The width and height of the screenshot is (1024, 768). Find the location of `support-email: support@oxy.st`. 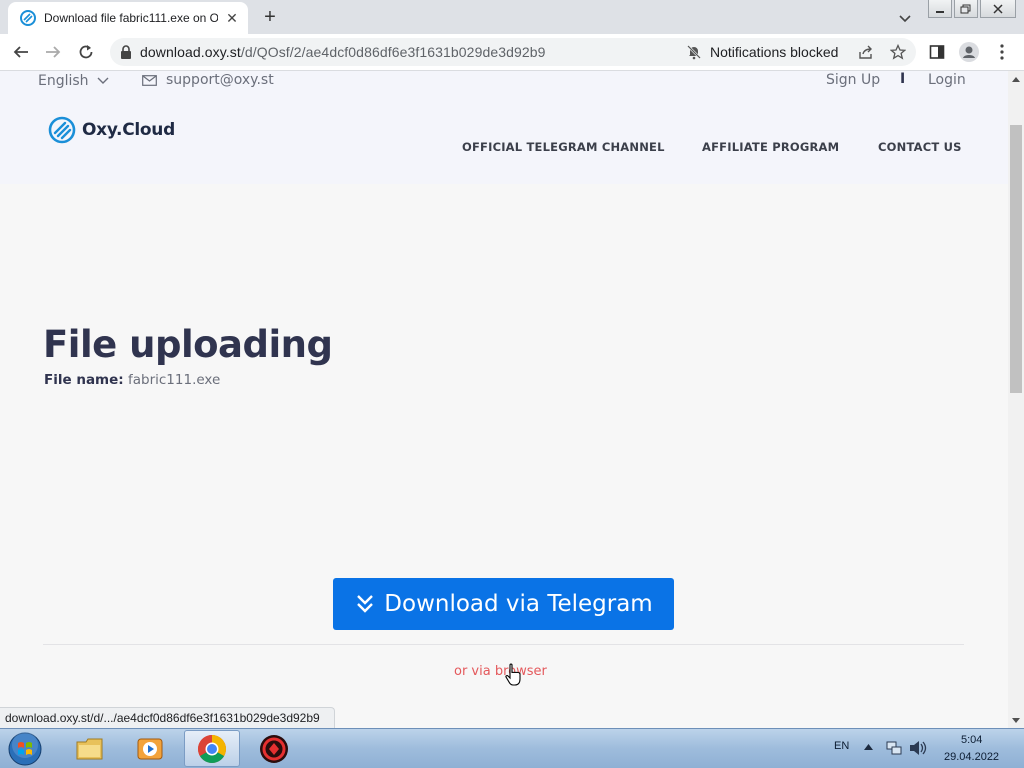

support-email: support@oxy.st is located at coordinates (220, 80).